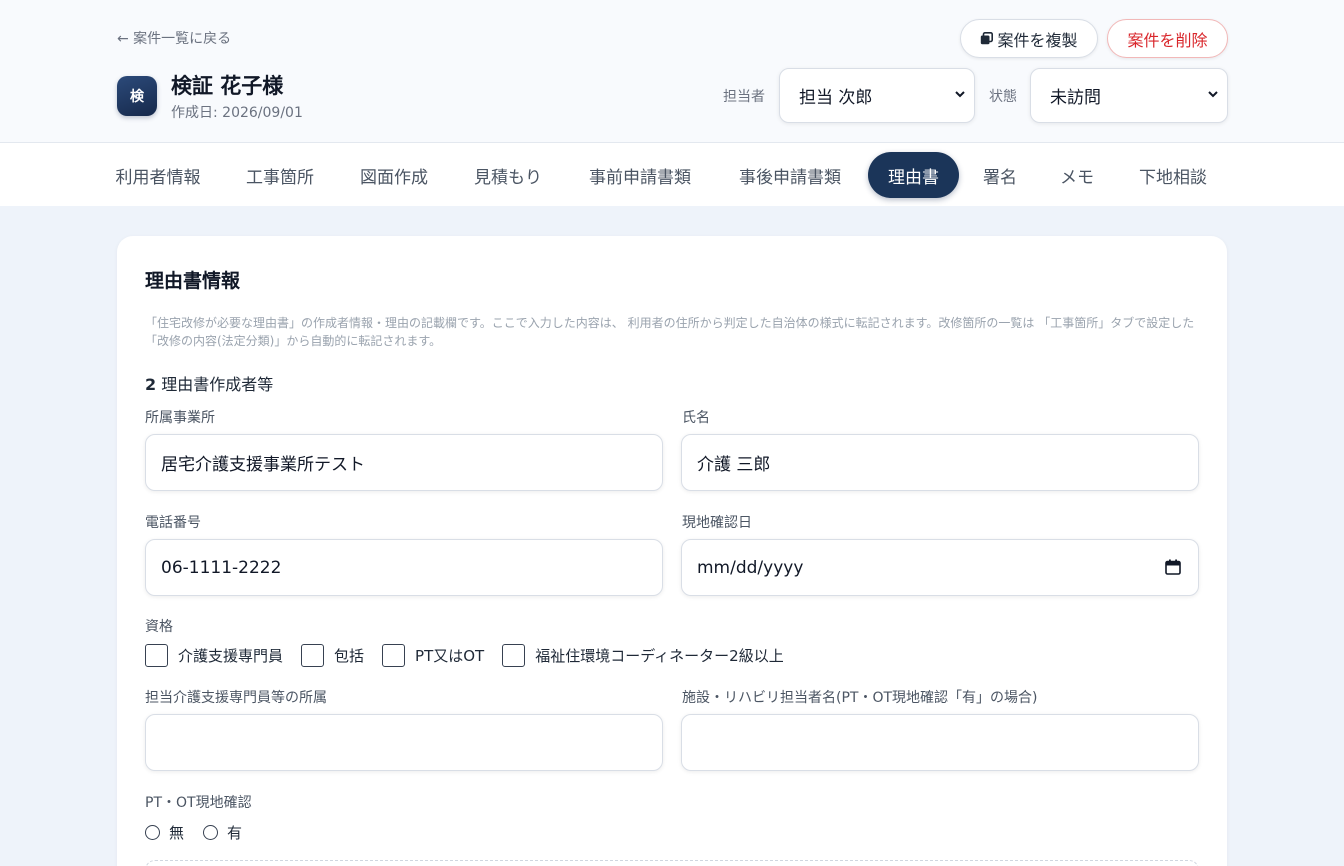 The image size is (1344, 866). I want to click on checkbox-label: 福祉住環境コーディネーター2級以上, so click(659, 655).